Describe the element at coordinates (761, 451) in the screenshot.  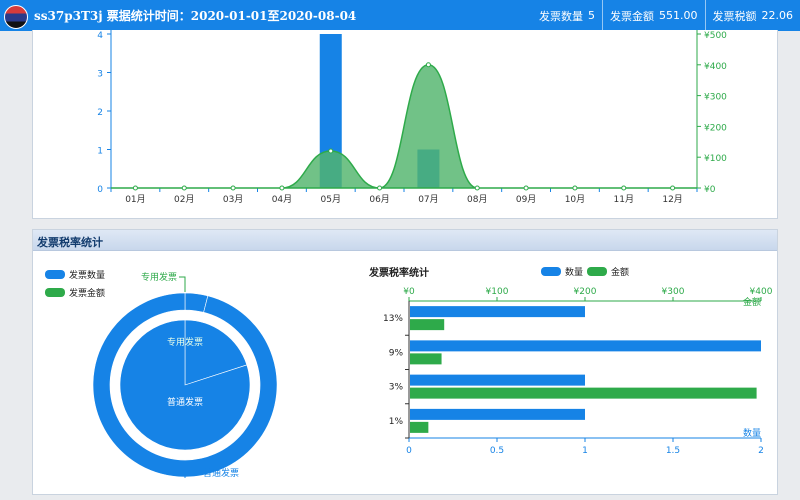
I see `x-tick-label: 2` at that location.